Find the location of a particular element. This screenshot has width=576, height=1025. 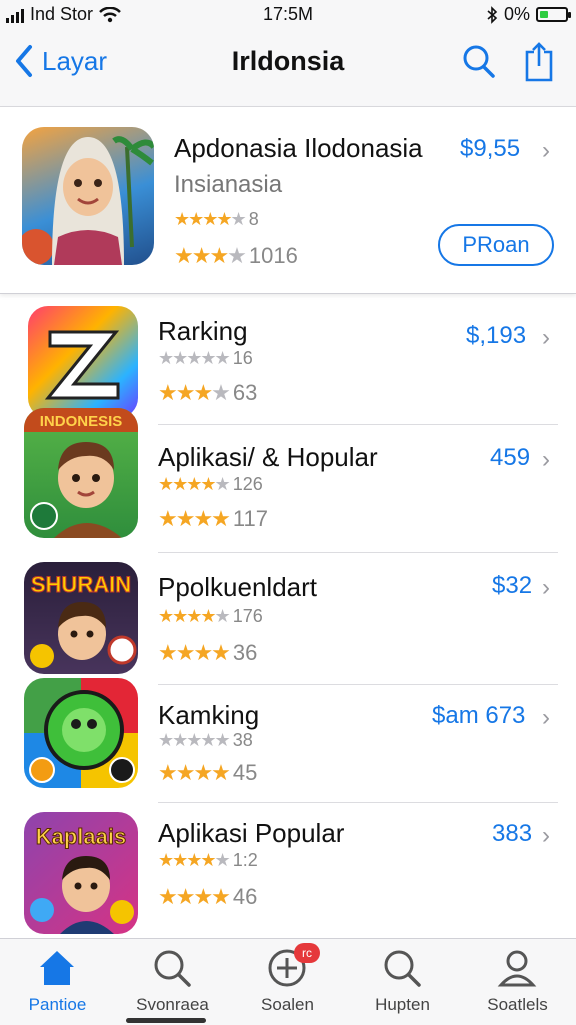

rating-count: 117 is located at coordinates (250, 518).